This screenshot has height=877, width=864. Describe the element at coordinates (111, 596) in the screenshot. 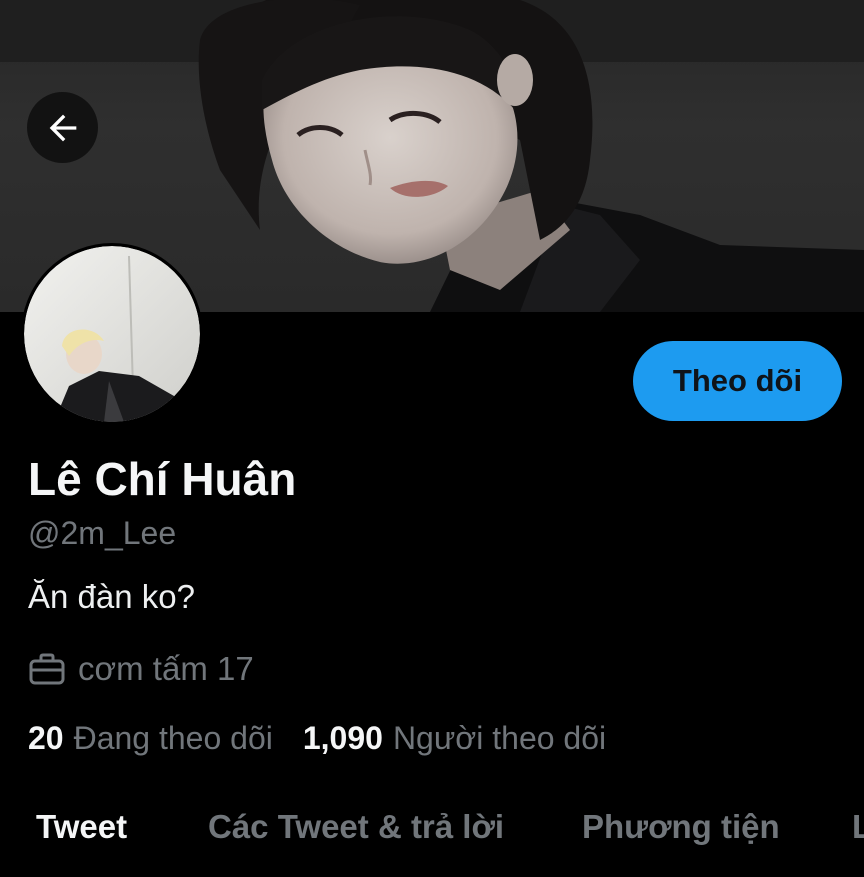

I see `bio: Ăn đàn ko?` at that location.